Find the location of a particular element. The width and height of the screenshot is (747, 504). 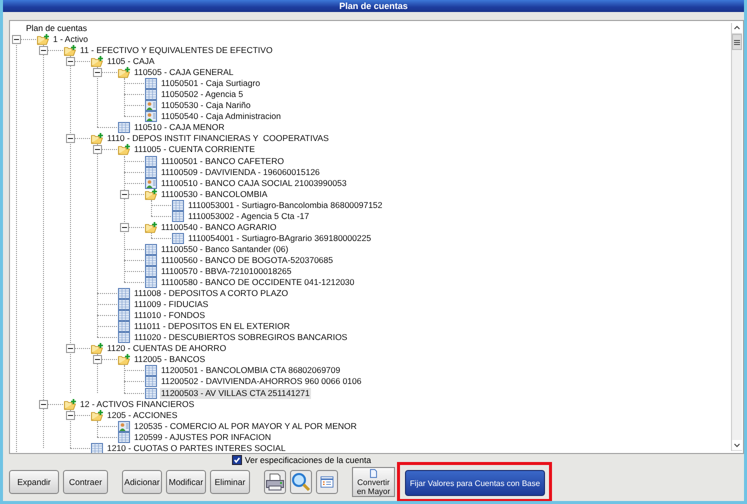

edit-button: Modificar is located at coordinates (186, 482).